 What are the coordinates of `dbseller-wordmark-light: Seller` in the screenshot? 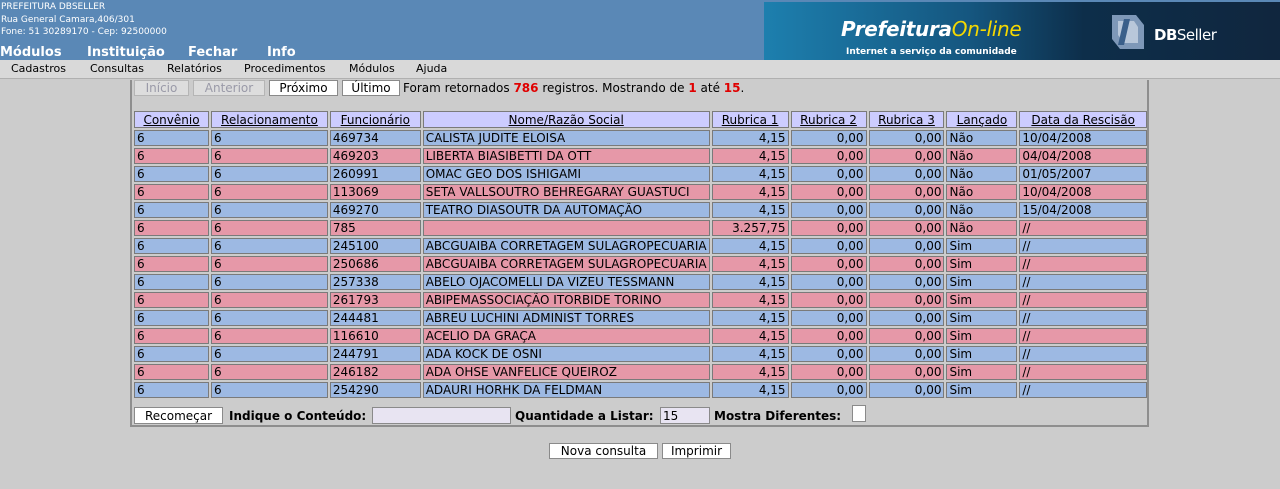 It's located at (1196, 35).